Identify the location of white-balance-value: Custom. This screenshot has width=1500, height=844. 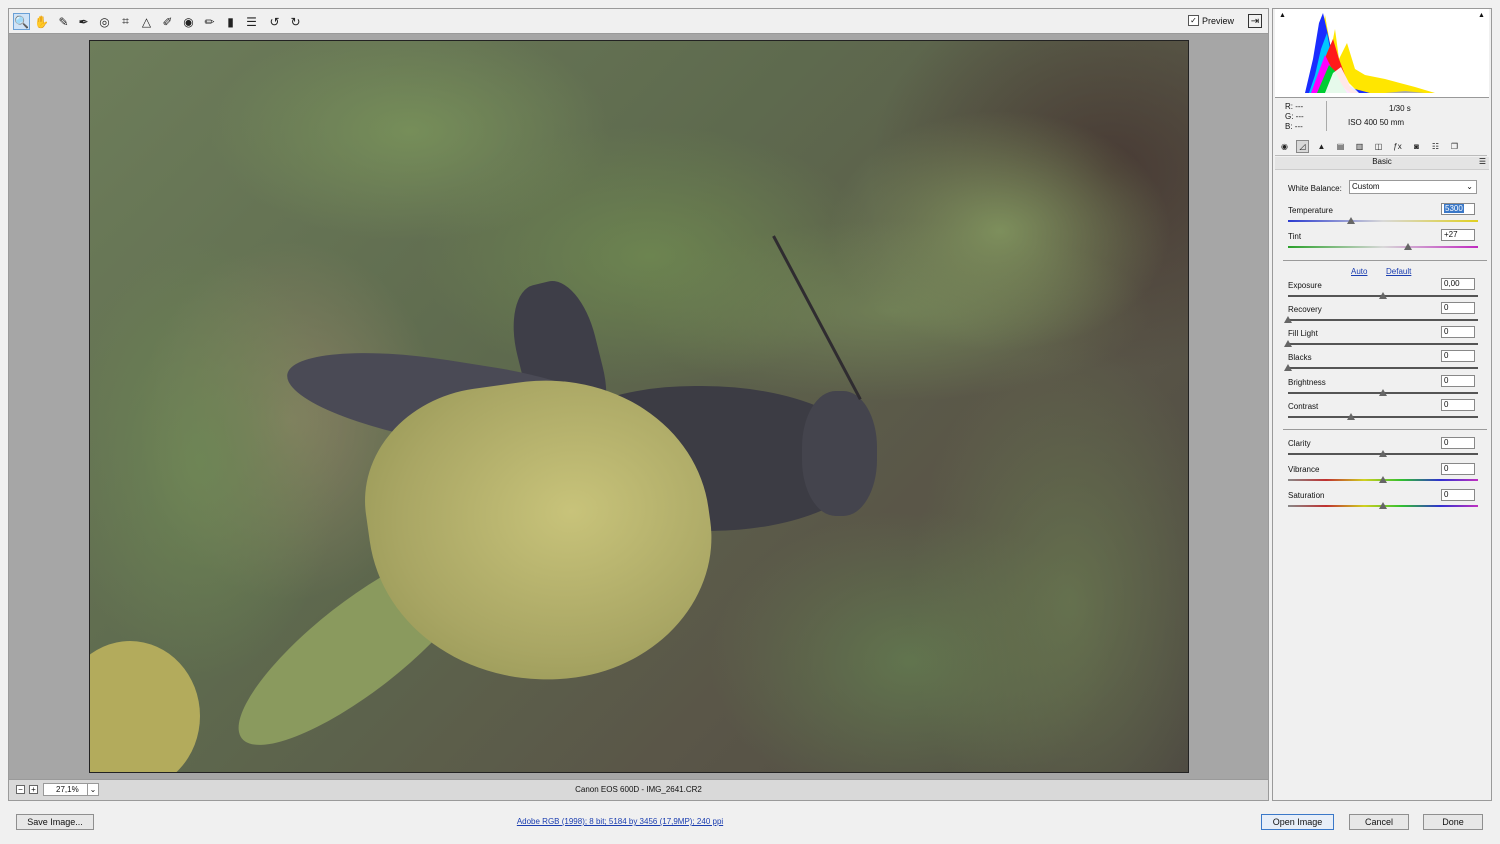
(1366, 186).